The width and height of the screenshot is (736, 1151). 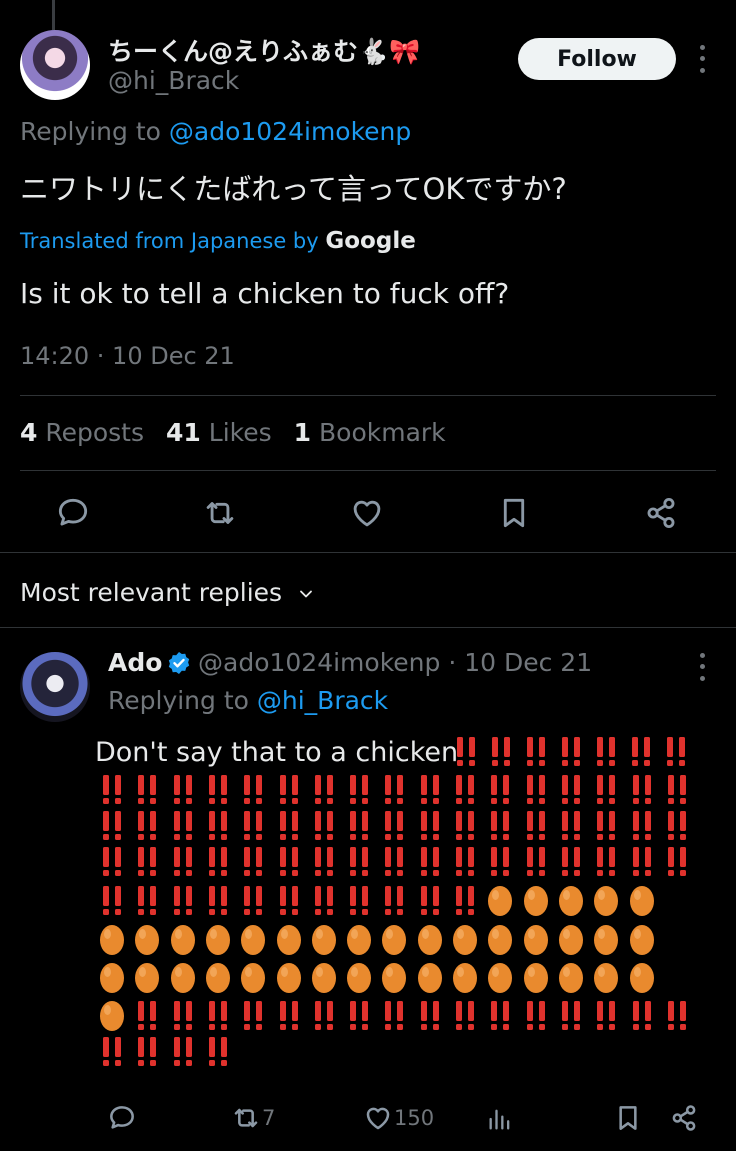 I want to click on reply-like-button: 150, so click(x=398, y=1118).